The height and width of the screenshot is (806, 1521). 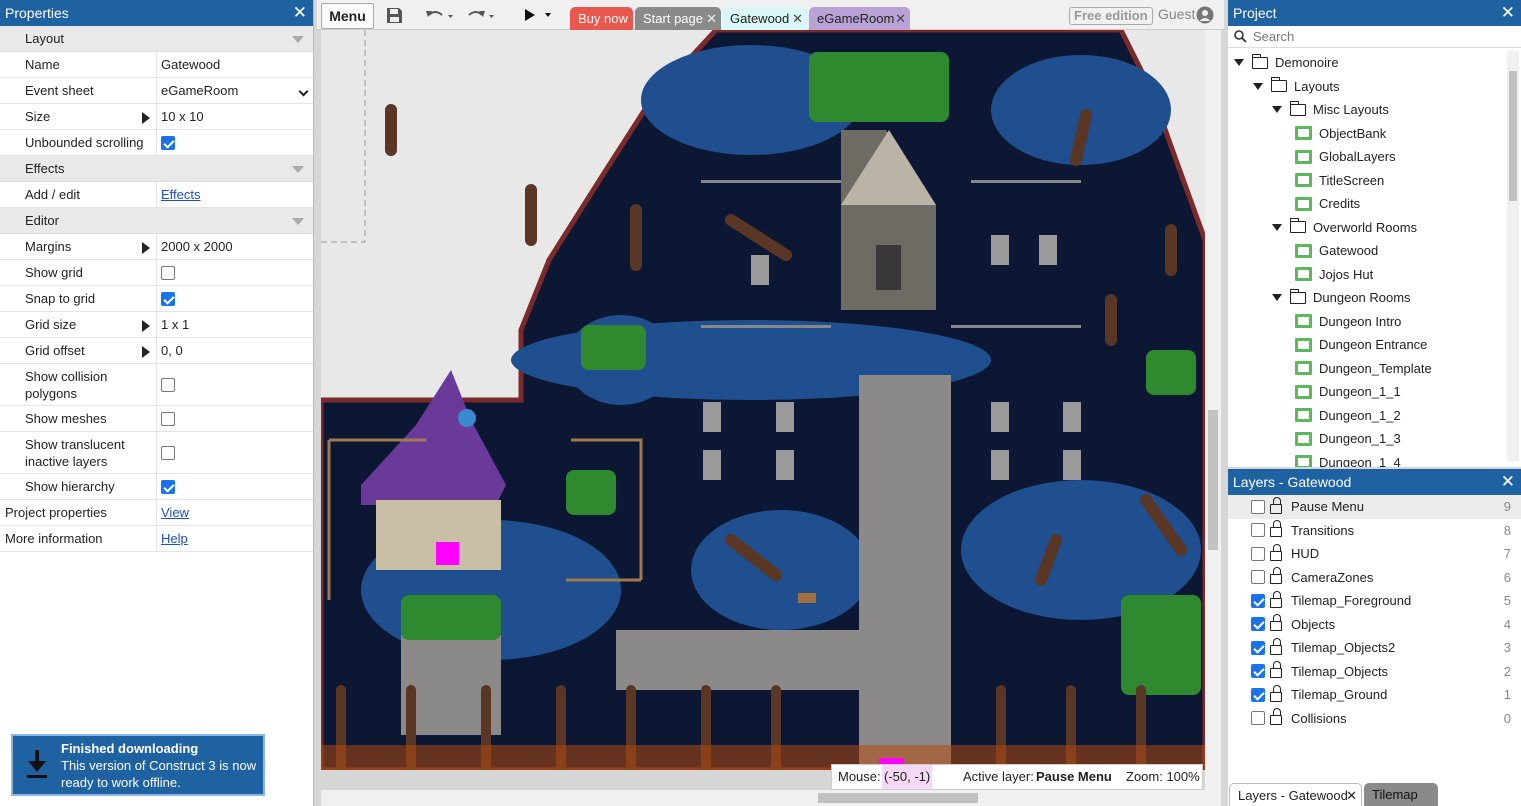 What do you see at coordinates (1374, 578) in the screenshot?
I see `layer-row: CameraZones 6` at bounding box center [1374, 578].